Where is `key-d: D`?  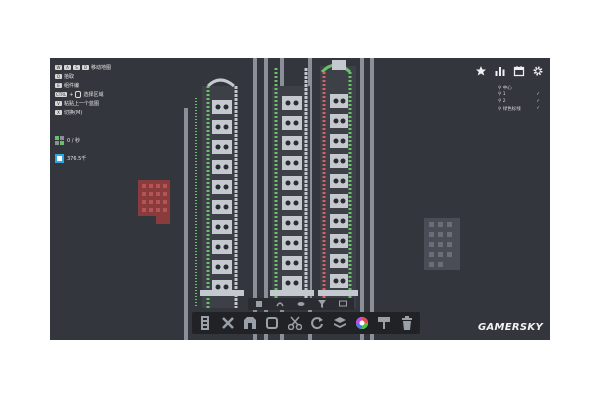
key-d: D is located at coordinates (85, 67).